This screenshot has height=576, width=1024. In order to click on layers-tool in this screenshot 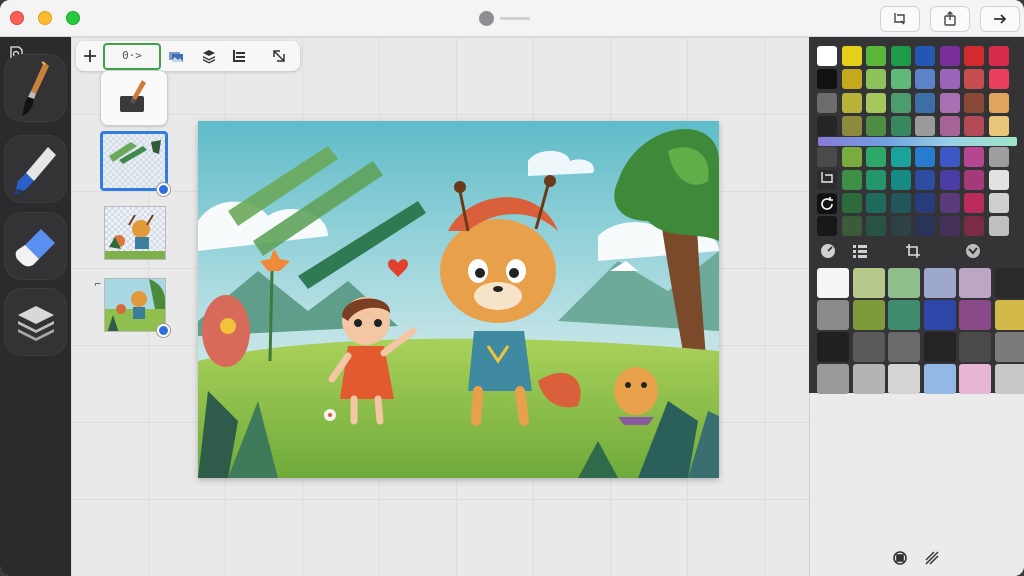, I will do `click(35, 322)`.